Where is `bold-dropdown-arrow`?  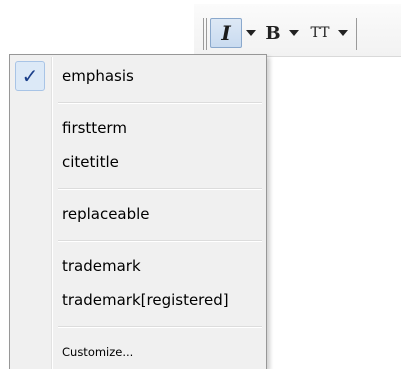 bold-dropdown-arrow is located at coordinates (294, 33).